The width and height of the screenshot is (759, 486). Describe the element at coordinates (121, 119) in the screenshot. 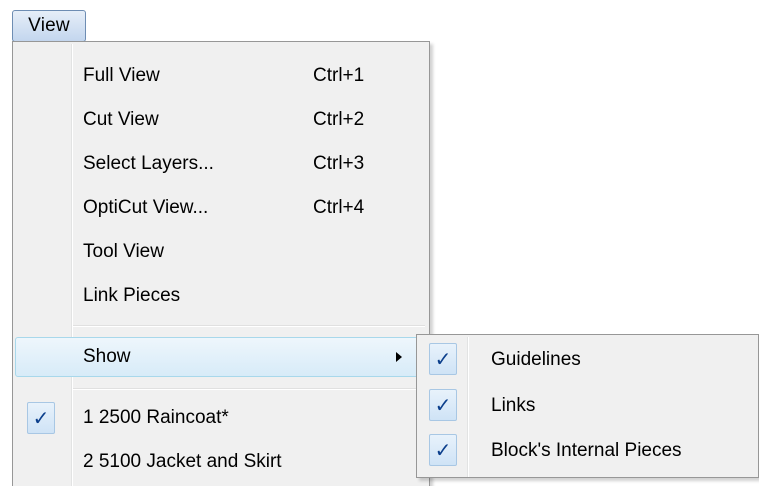

I see `menu-item-label: Cut View` at that location.